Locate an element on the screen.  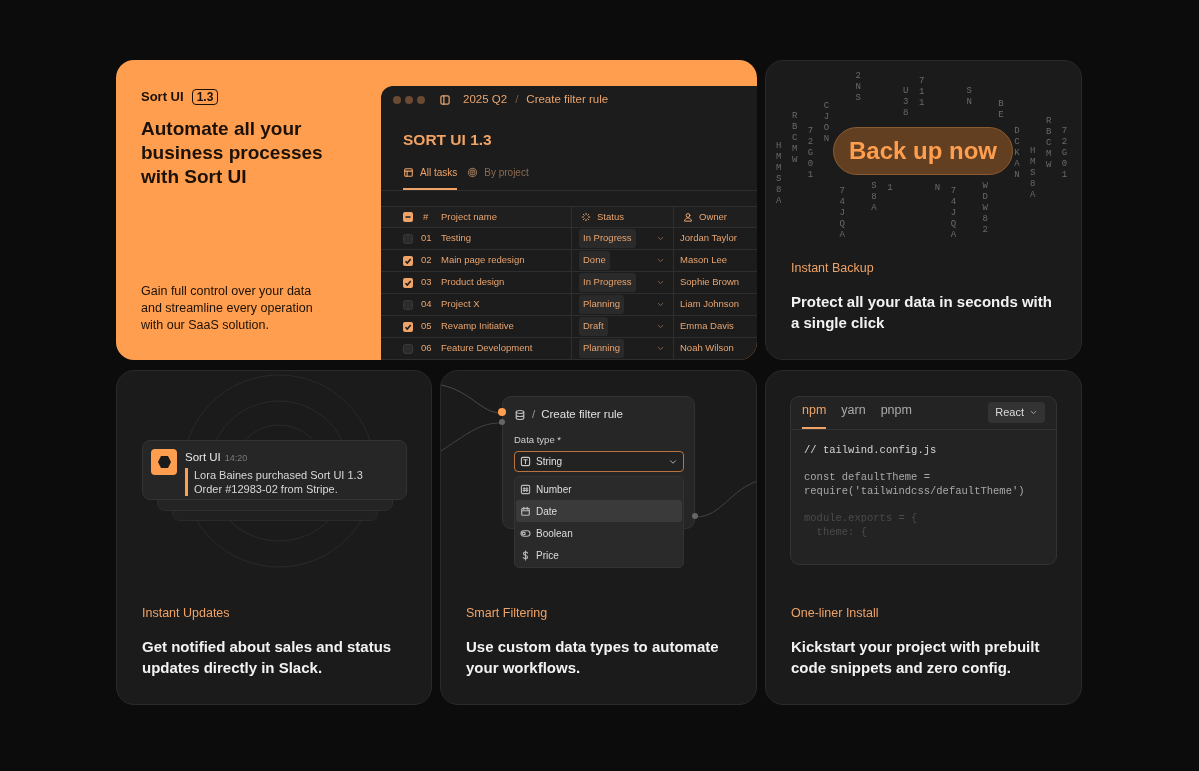
feature-text: Use custom data types to automate your workflows. is located at coordinates (593, 657).